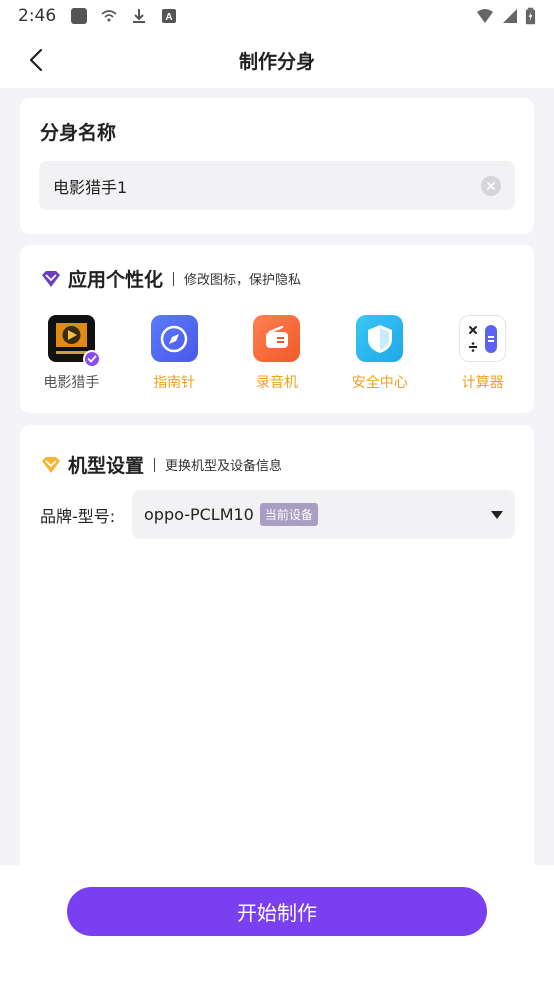 Image resolution: width=554 pixels, height=984 pixels. I want to click on compass-needle-icon, so click(174, 338).